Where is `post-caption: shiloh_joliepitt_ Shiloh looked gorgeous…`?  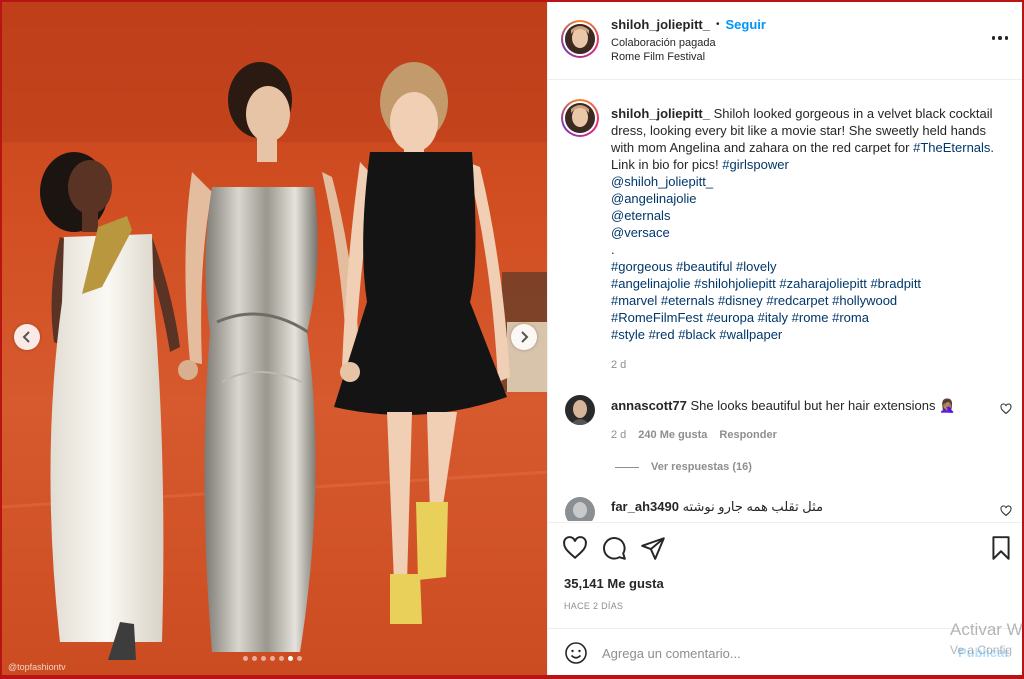 post-caption: shiloh_joliepitt_ Shiloh looked gorgeous… is located at coordinates (810, 224).